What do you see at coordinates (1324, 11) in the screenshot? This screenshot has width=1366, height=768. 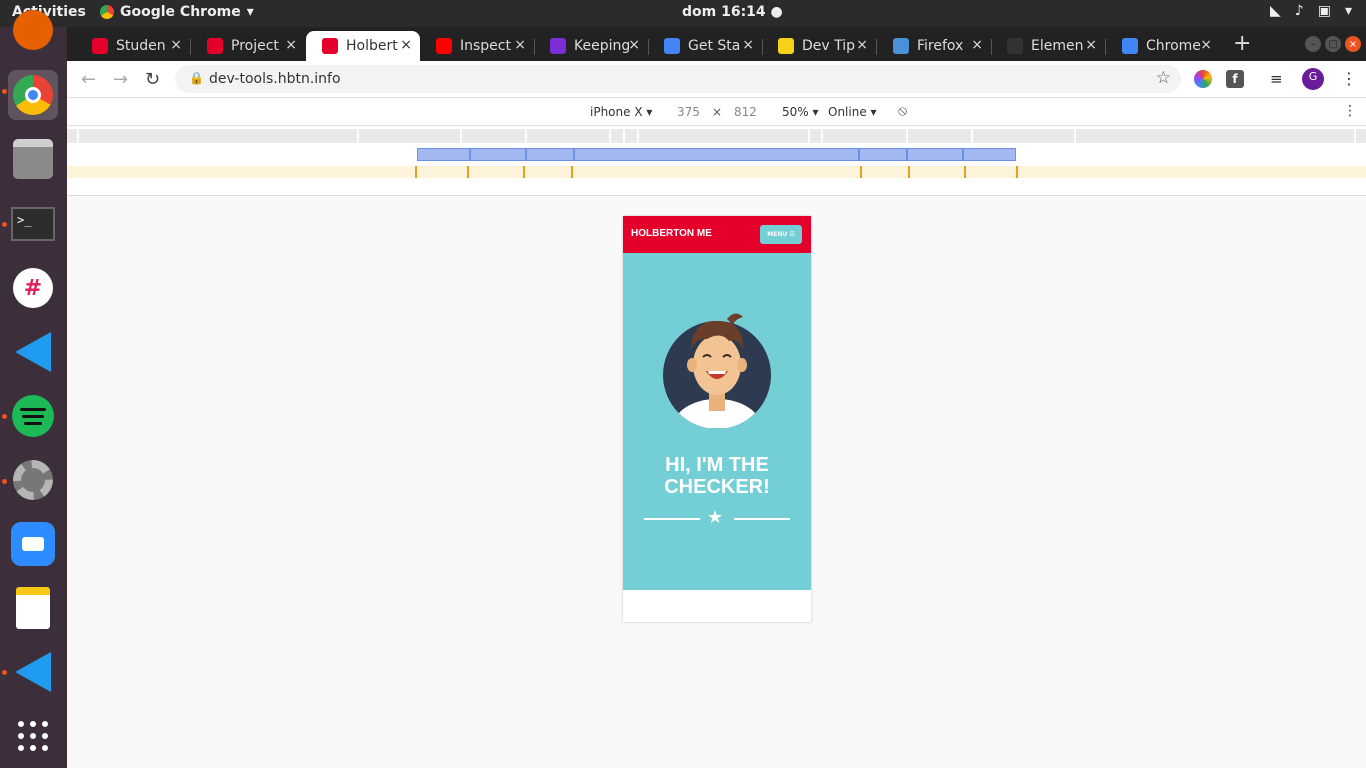 I see `battery-icon: ▣` at bounding box center [1324, 11].